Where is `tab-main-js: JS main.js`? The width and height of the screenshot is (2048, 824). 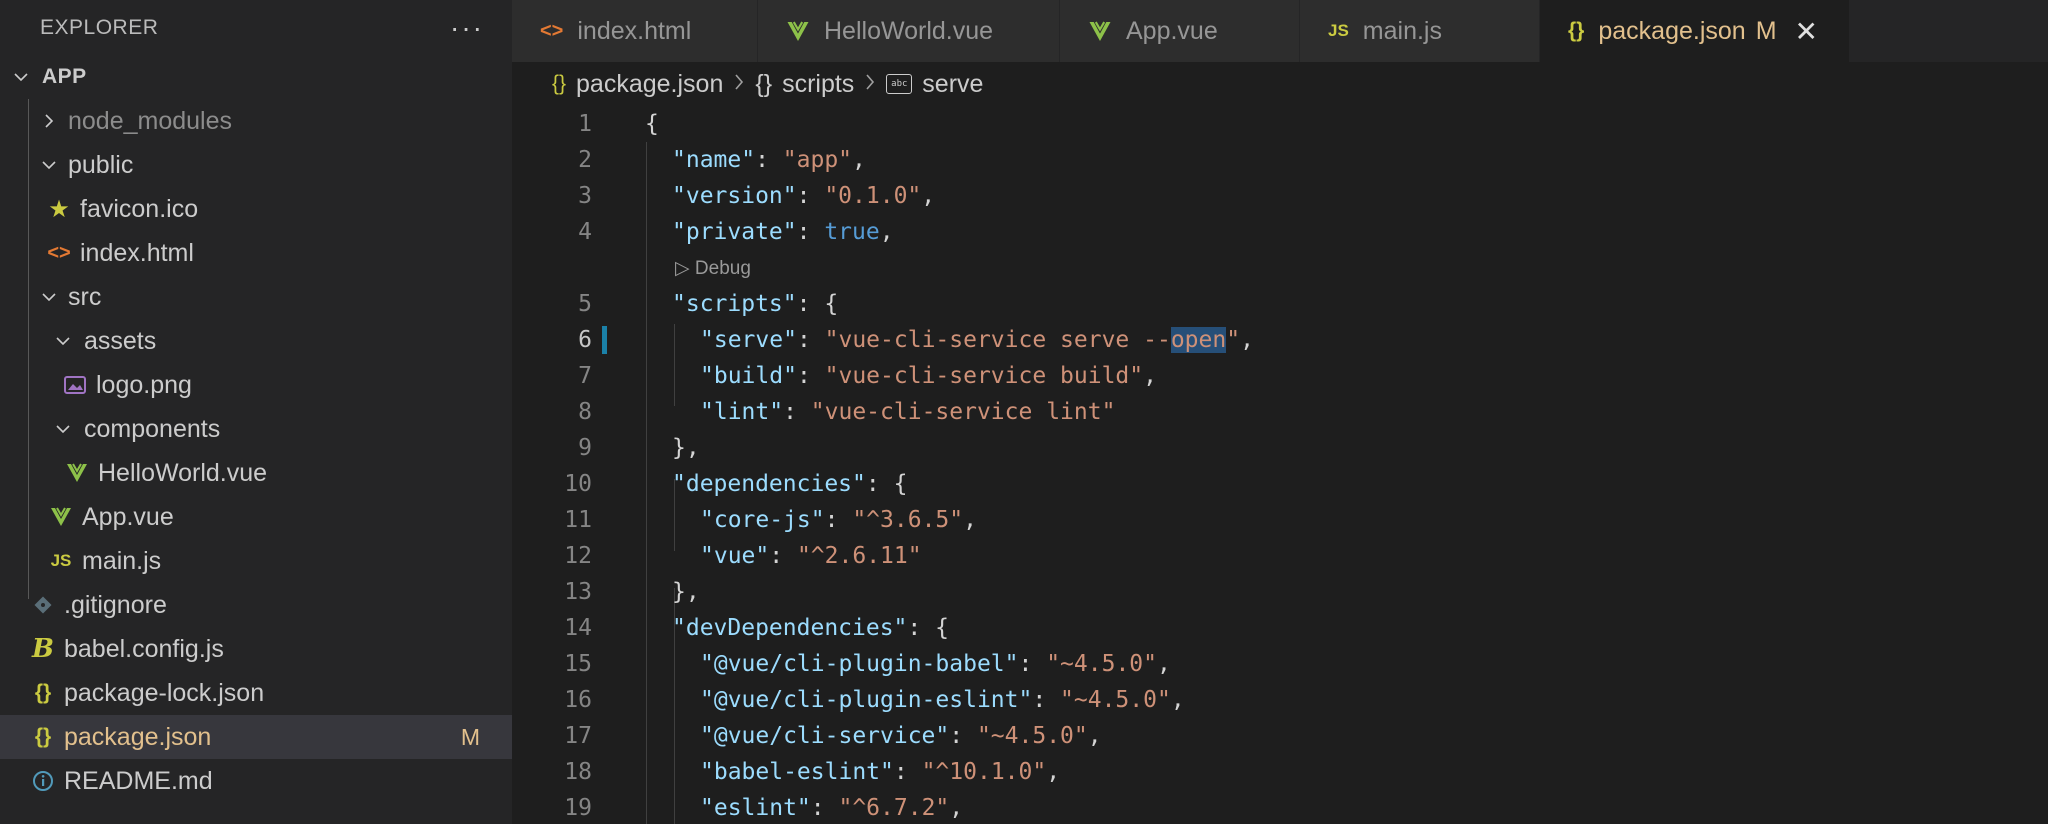 tab-main-js: JS main.js is located at coordinates (1420, 31).